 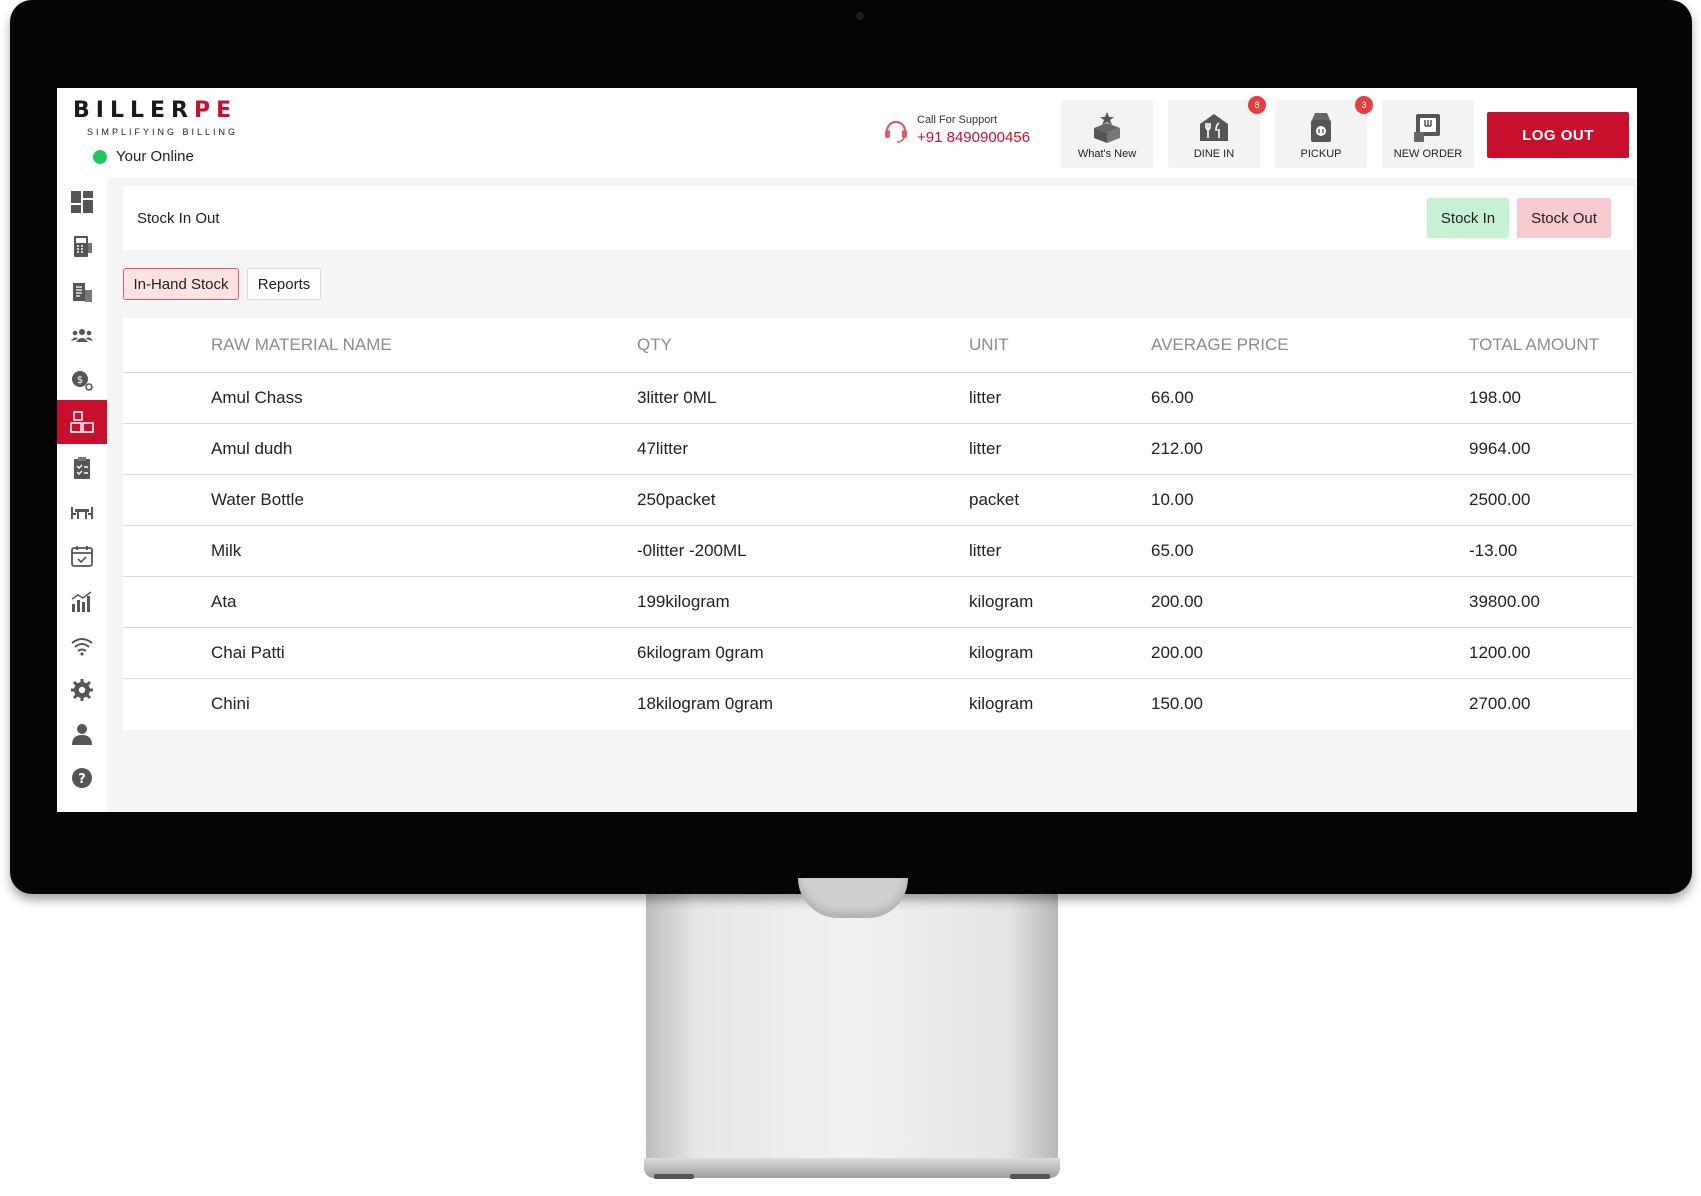 What do you see at coordinates (1107, 154) in the screenshot?
I see `whats-new-label: What's New` at bounding box center [1107, 154].